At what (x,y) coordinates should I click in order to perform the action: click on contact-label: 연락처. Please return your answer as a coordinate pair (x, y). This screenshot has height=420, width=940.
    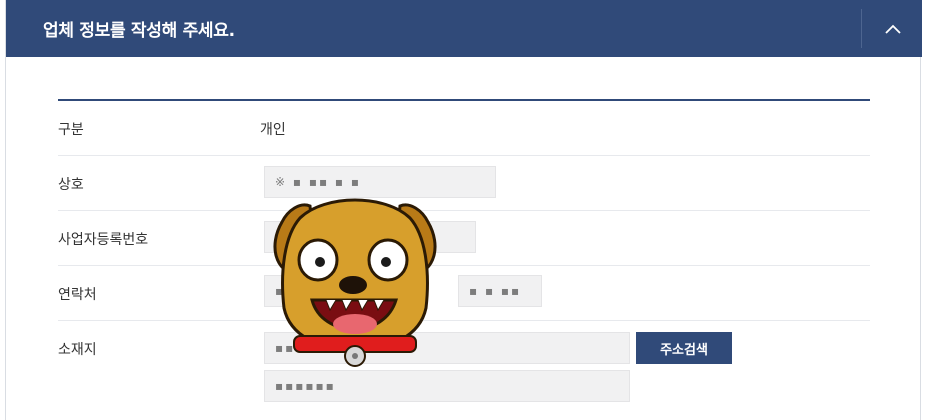
    Looking at the image, I should click on (77, 295).